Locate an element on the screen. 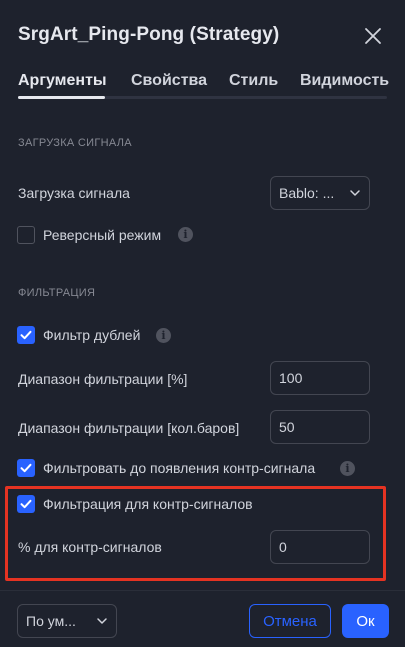 This screenshot has width=405, height=647. reverse-mode-checkbox is located at coordinates (26, 235).